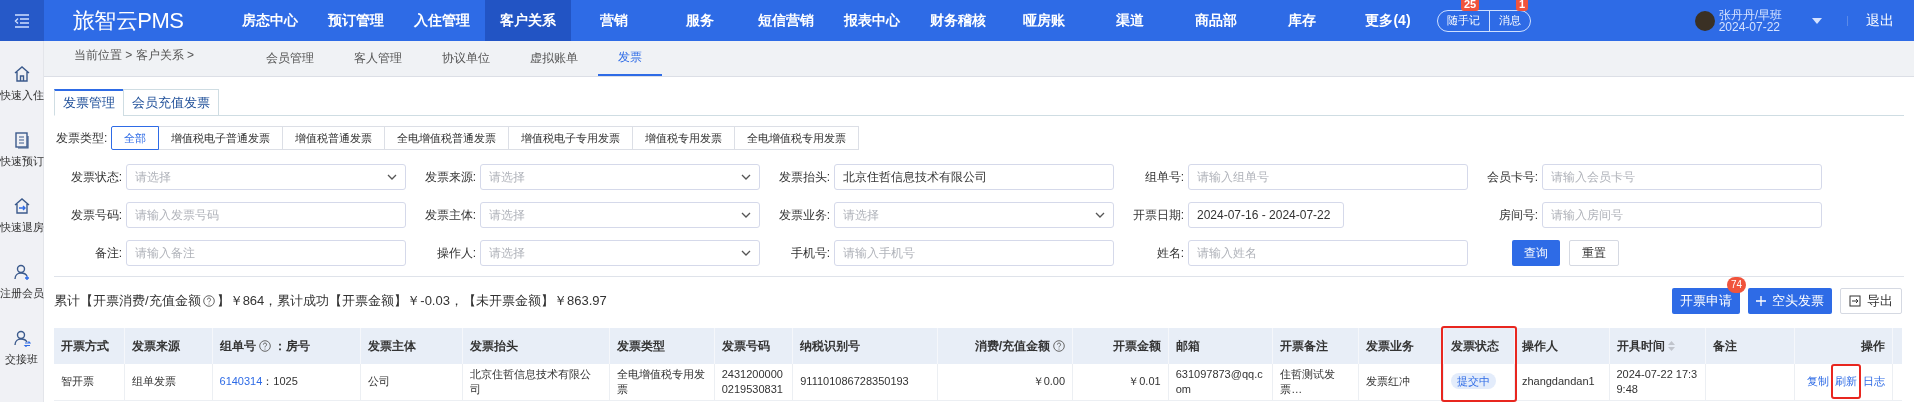 The image size is (1914, 402). Describe the element at coordinates (810, 253) in the screenshot. I see `field-label: 手机号:` at that location.